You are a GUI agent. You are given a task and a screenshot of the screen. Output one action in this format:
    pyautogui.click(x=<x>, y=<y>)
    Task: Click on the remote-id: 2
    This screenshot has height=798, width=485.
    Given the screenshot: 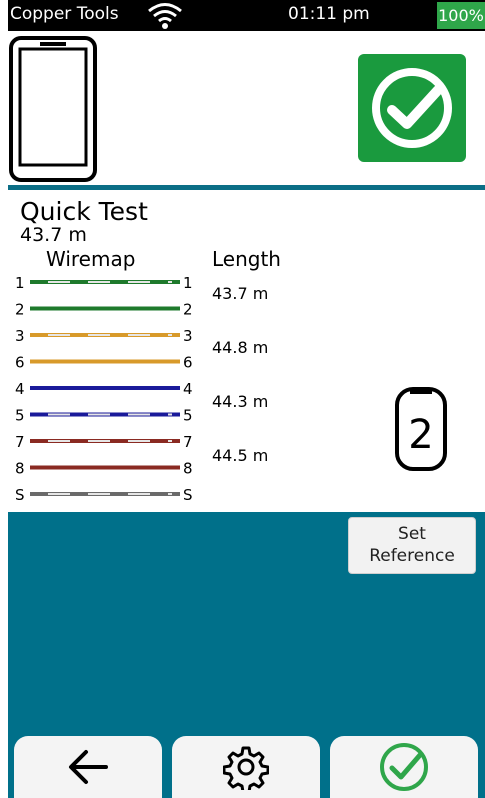 What is the action you would take?
    pyautogui.click(x=420, y=435)
    